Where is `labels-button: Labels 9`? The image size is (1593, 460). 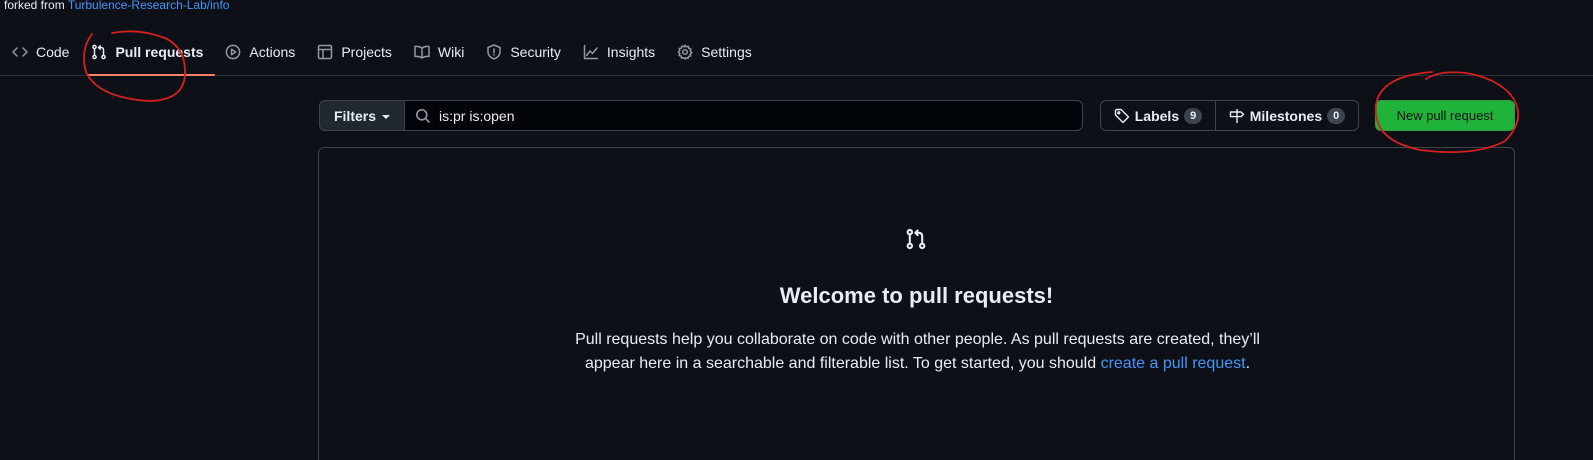 labels-button: Labels 9 is located at coordinates (1158, 115).